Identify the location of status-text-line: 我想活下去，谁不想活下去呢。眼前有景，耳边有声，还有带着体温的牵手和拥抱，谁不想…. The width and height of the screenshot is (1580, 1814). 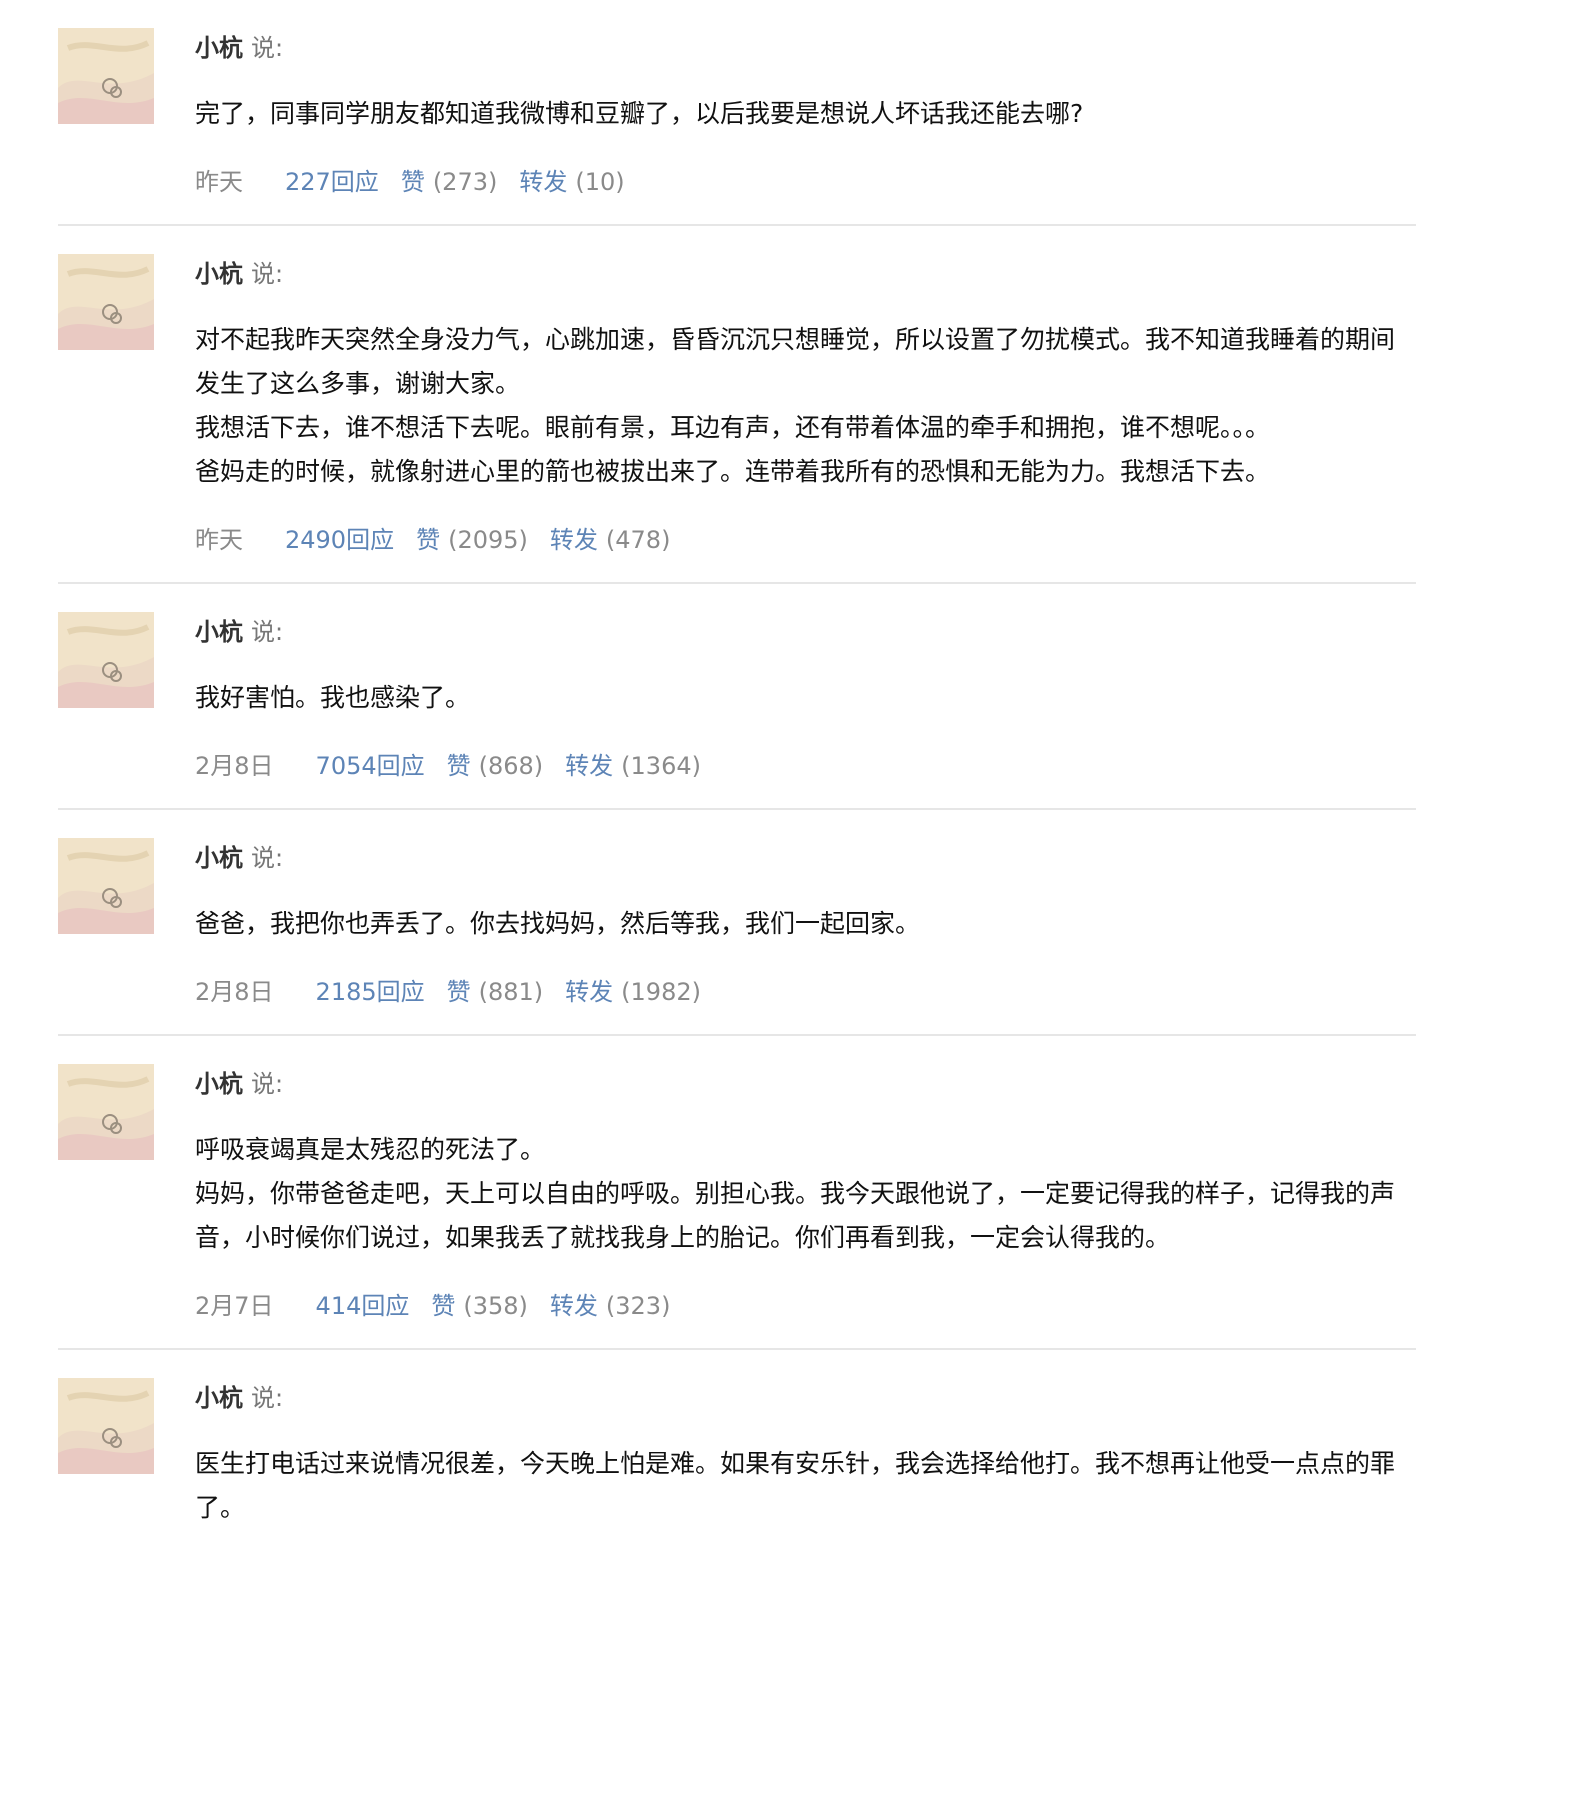
(733, 427).